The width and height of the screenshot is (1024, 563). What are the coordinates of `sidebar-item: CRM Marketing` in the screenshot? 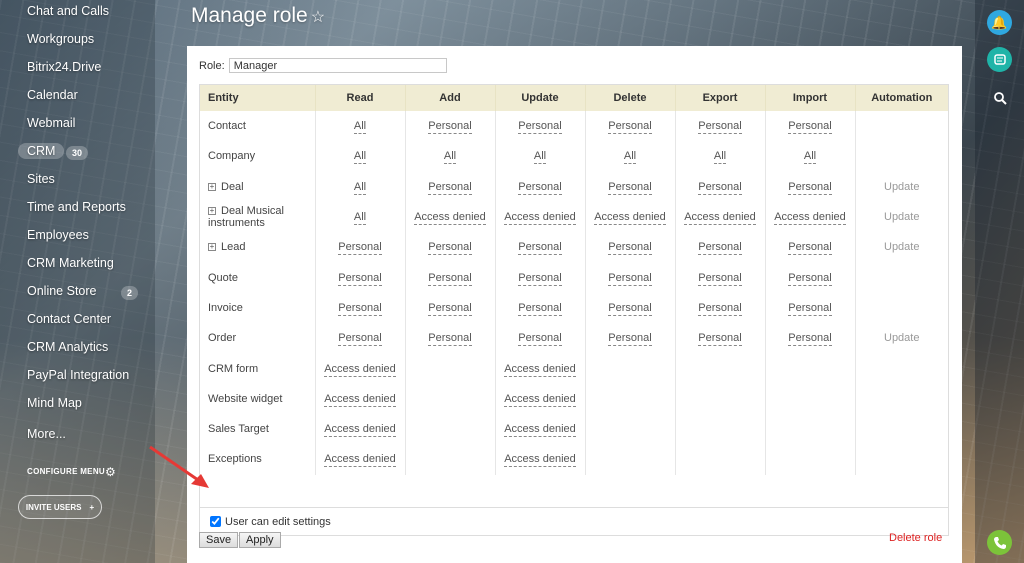 It's located at (70, 263).